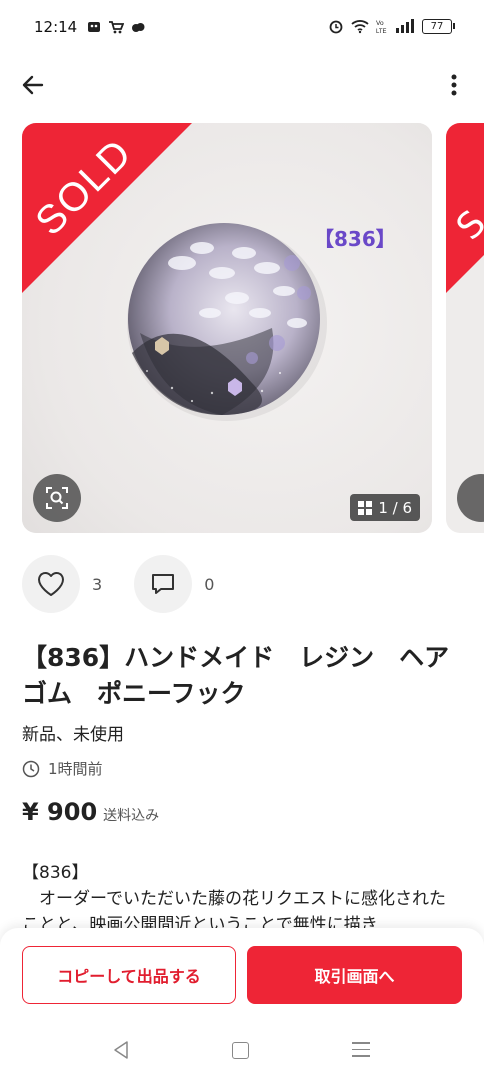 The image size is (484, 1080). Describe the element at coordinates (336, 27) in the screenshot. I see `alarm-icon` at that location.